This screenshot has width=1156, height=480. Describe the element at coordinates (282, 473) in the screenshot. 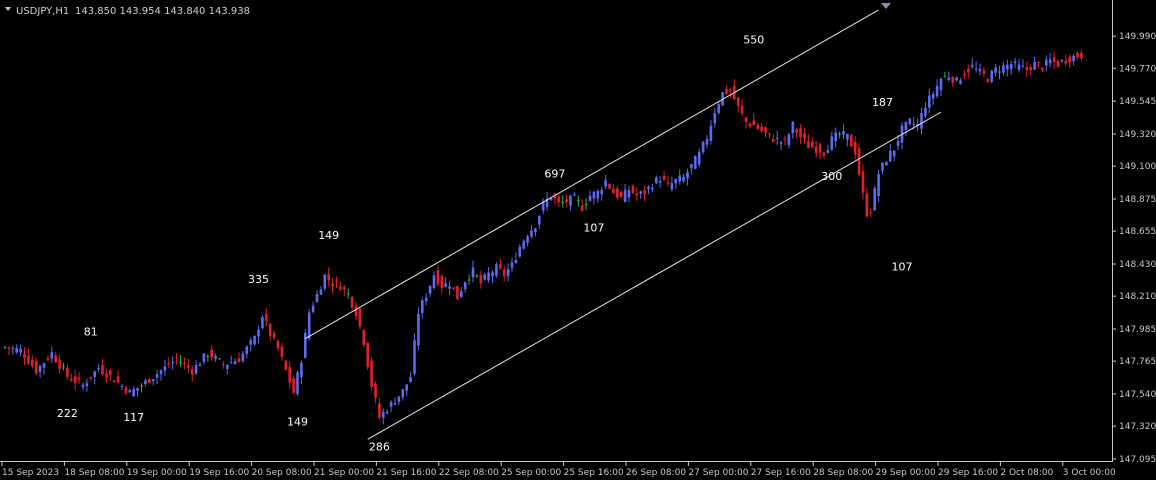

I see `x-tick-label: 20 Sep 08:00` at that location.